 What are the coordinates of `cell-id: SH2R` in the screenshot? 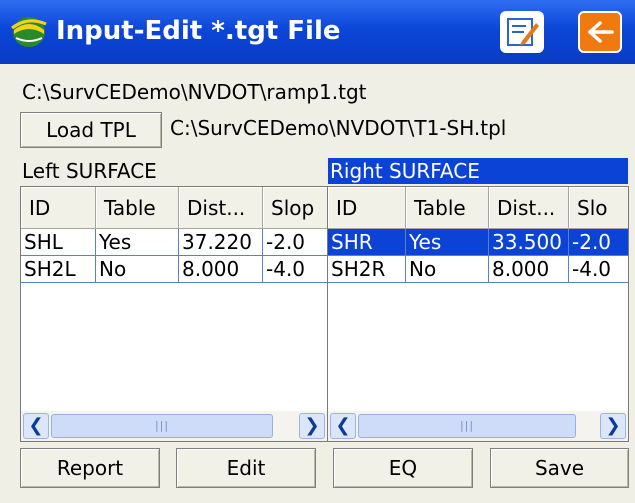 It's located at (367, 269).